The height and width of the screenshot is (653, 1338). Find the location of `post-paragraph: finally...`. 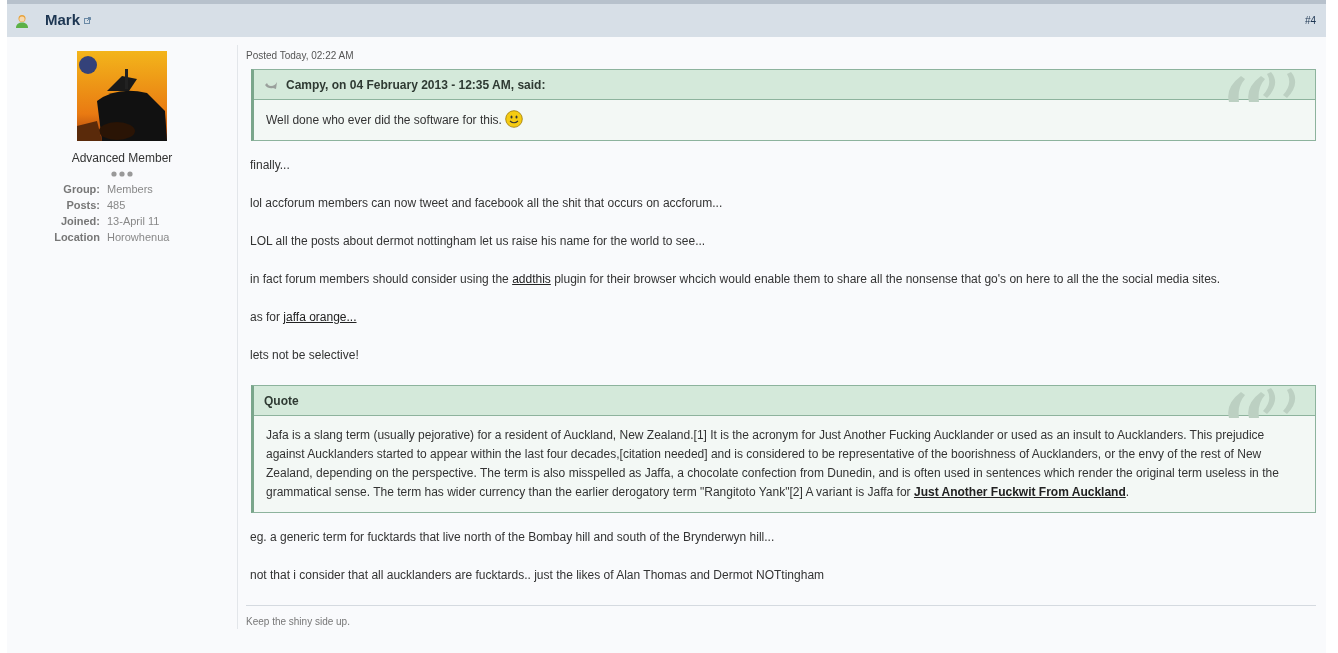

post-paragraph: finally... is located at coordinates (270, 165).